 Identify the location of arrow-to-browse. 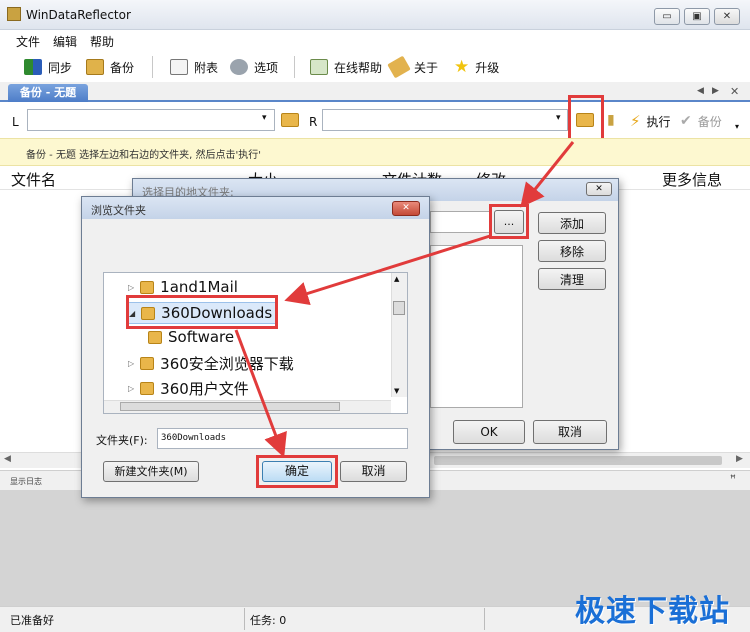
(547, 174).